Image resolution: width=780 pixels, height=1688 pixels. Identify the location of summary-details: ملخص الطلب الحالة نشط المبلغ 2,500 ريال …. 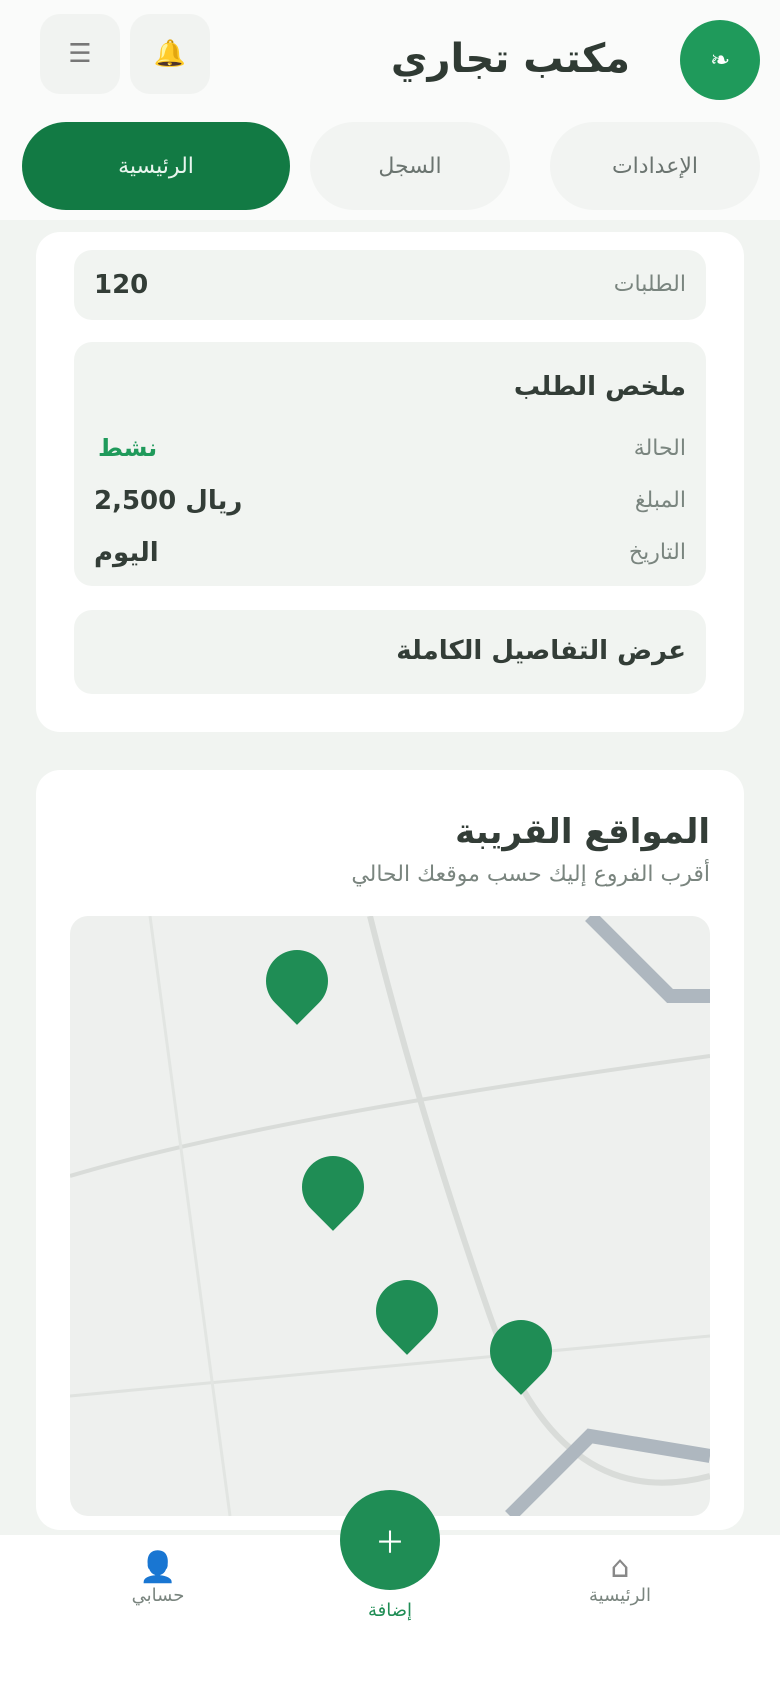
(390, 464).